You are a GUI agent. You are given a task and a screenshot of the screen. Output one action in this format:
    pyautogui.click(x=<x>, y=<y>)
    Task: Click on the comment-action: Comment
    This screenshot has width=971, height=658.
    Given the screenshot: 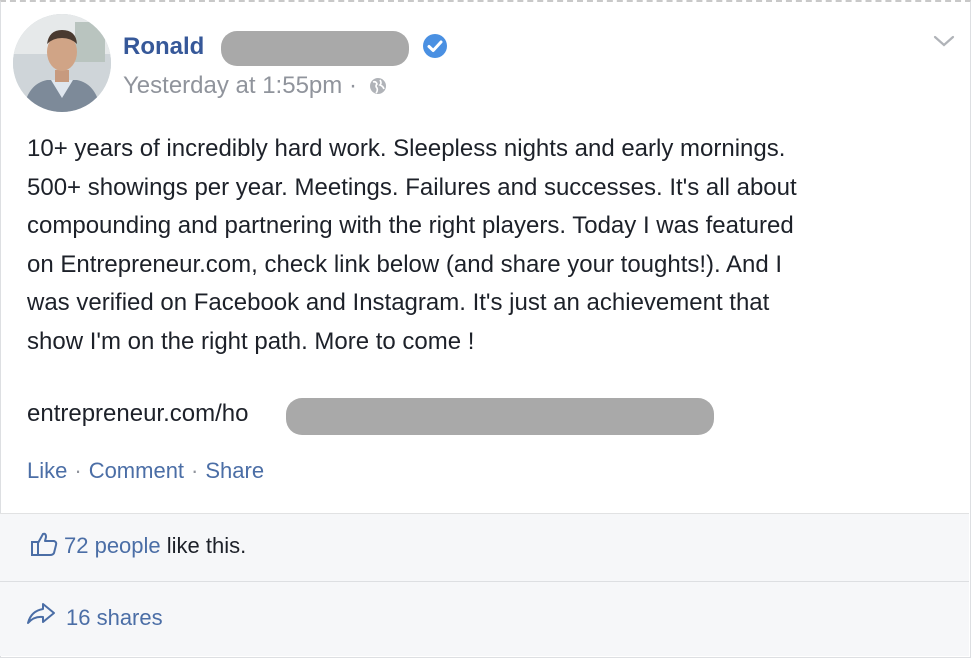 What is the action you would take?
    pyautogui.click(x=136, y=470)
    